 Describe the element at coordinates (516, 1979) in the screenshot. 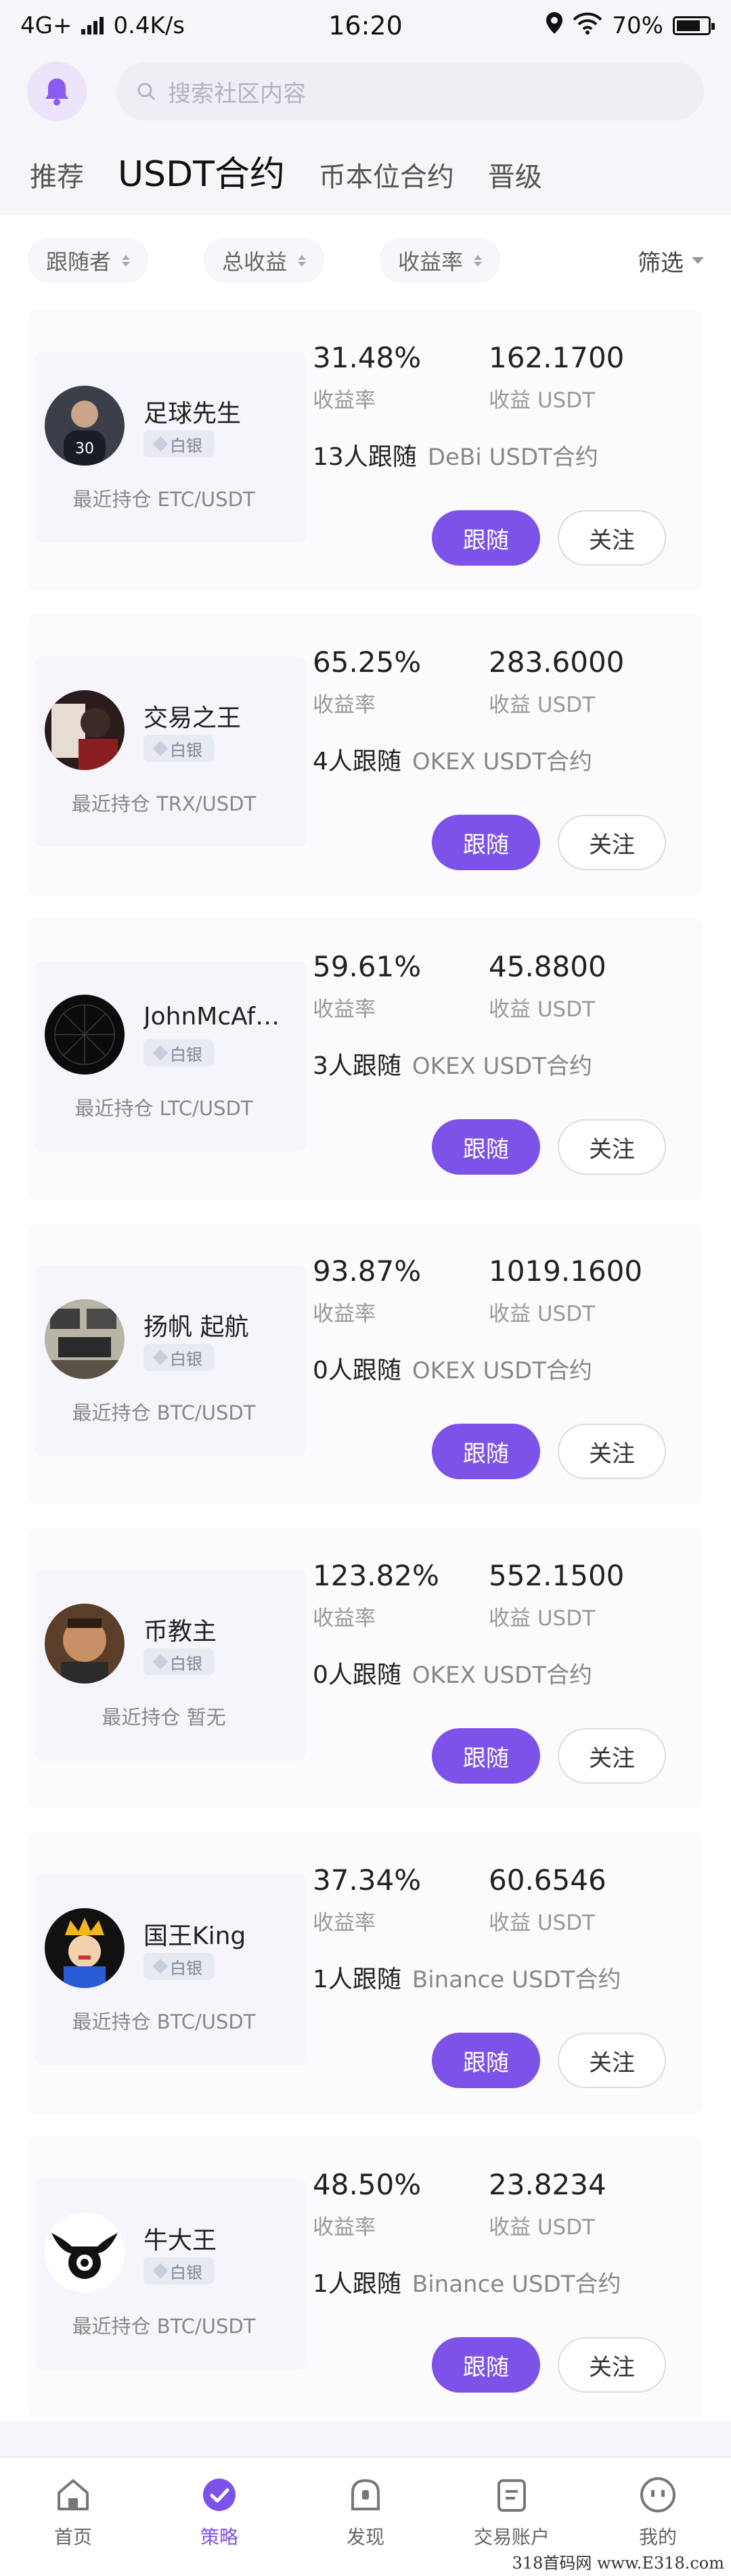

I see `exchange-name: Binance USDT合约` at that location.